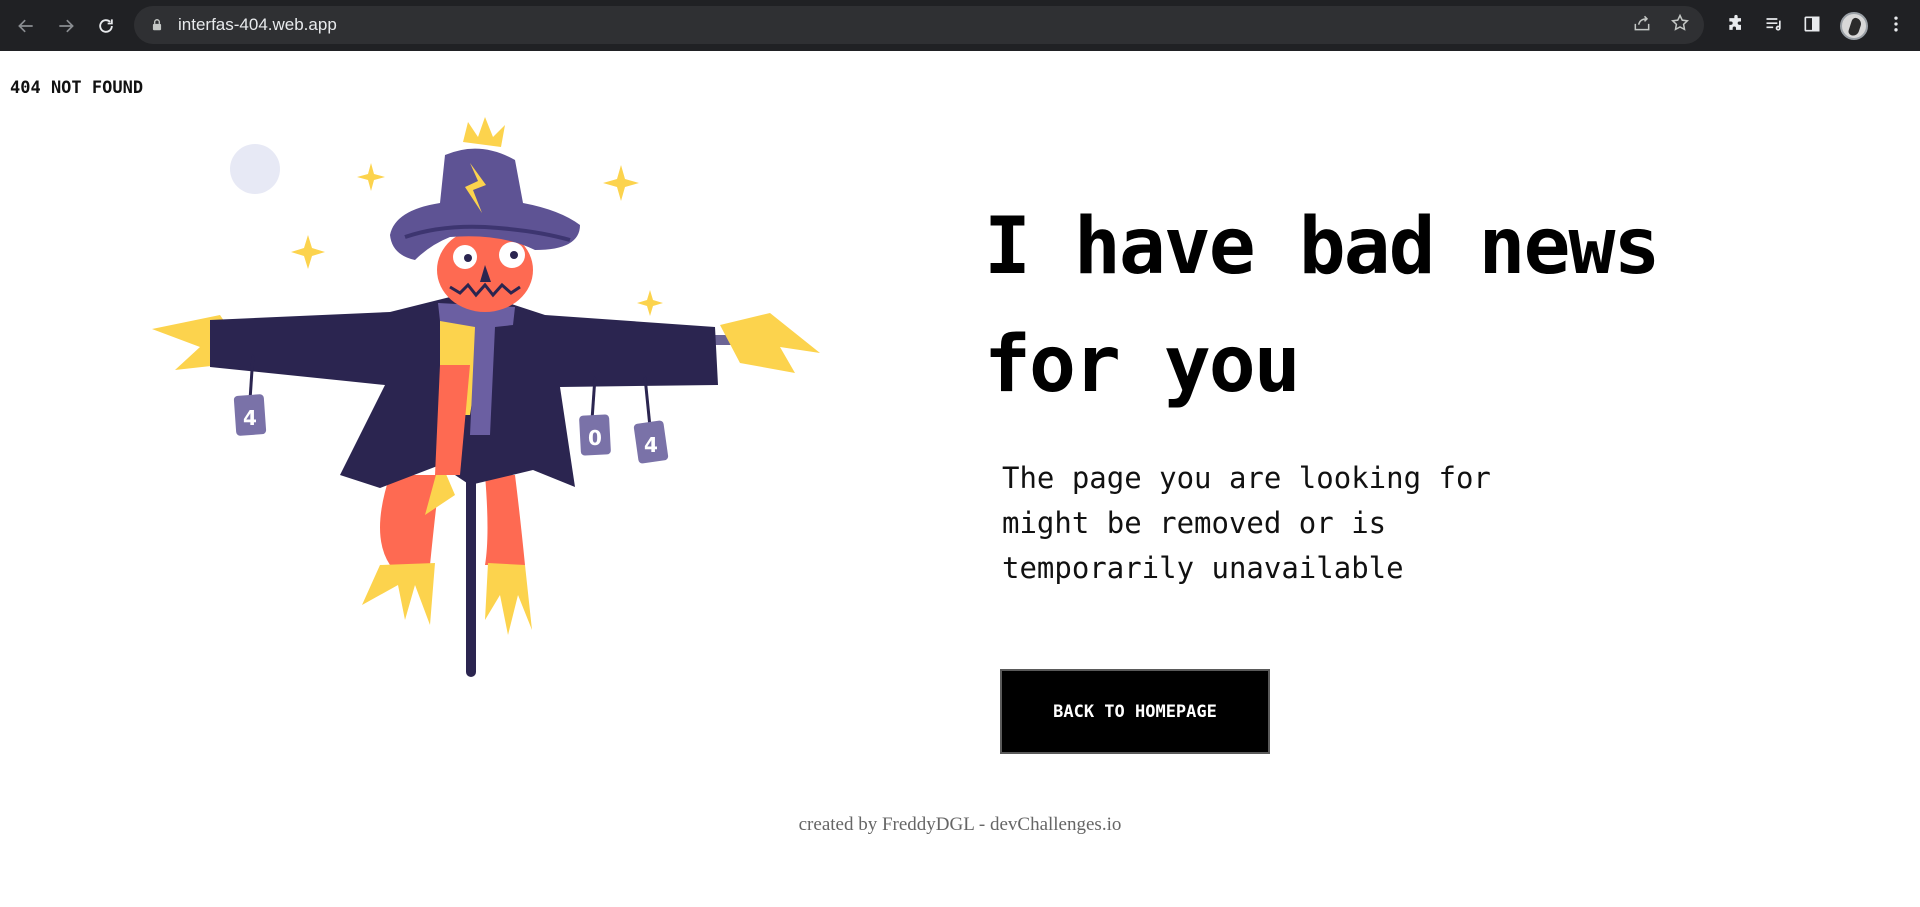 The width and height of the screenshot is (1920, 907). I want to click on share-icon, so click(1642, 25).